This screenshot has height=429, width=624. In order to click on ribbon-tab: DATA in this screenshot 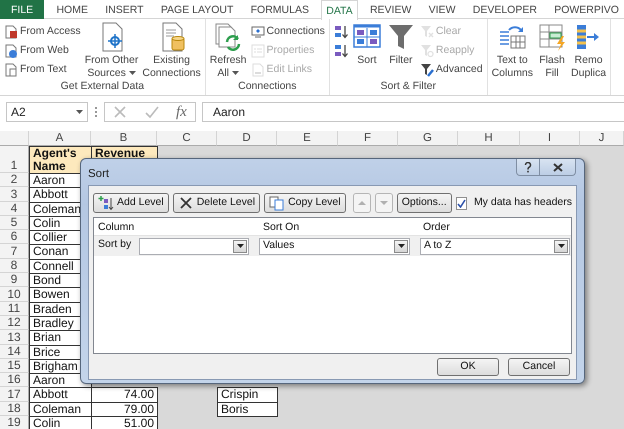, I will do `click(339, 10)`.